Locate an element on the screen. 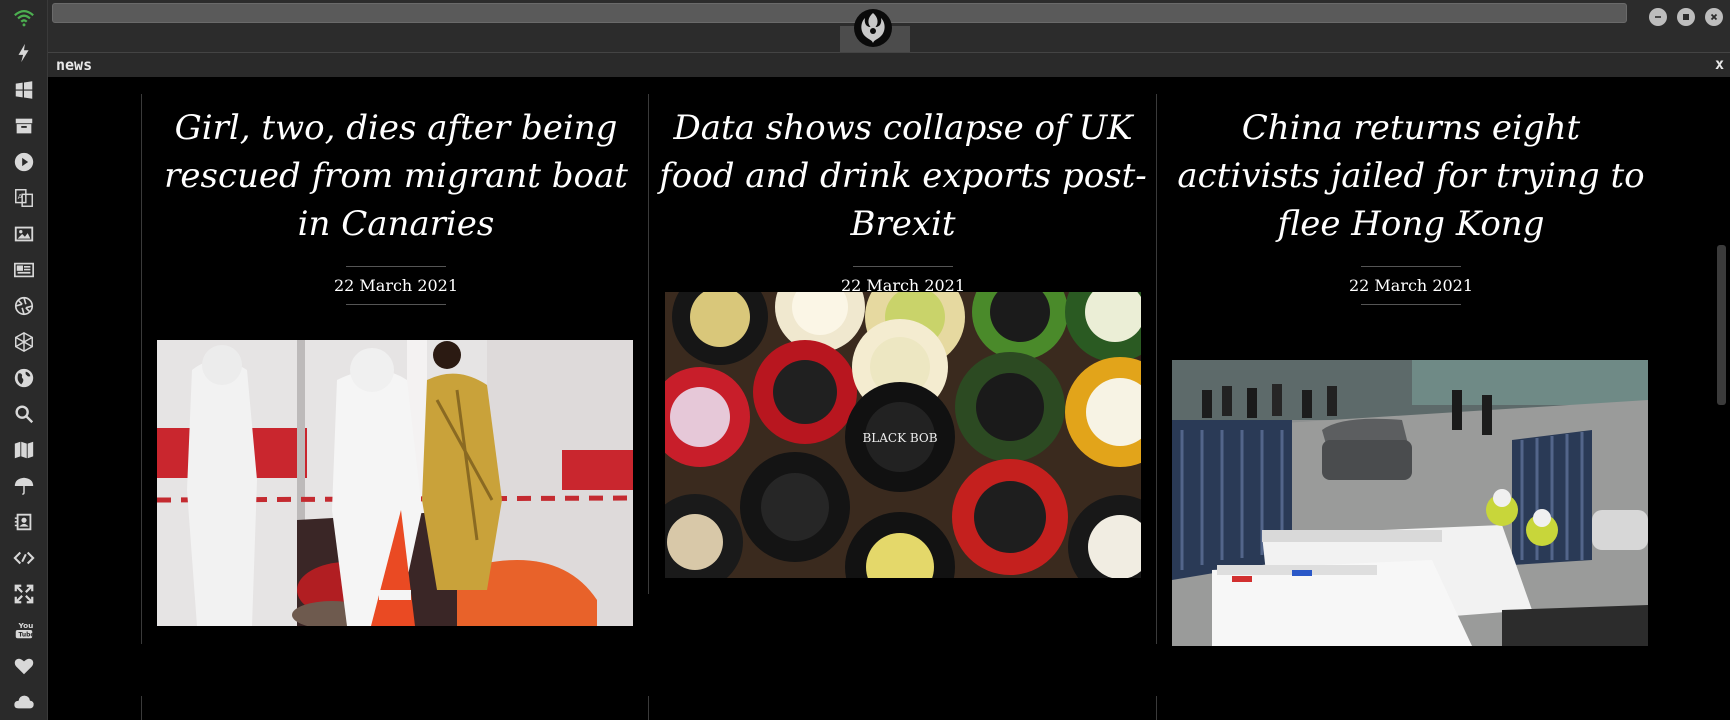  expand-icon is located at coordinates (24, 594).